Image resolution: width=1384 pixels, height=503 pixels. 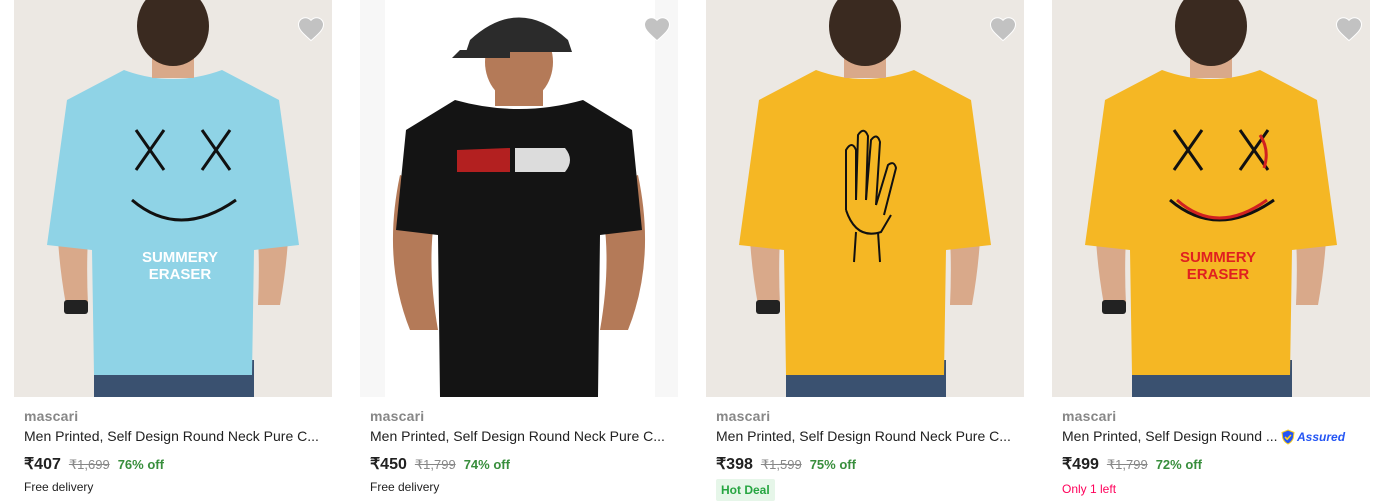 What do you see at coordinates (388, 464) in the screenshot?
I see `product-price: ₹450` at bounding box center [388, 464].